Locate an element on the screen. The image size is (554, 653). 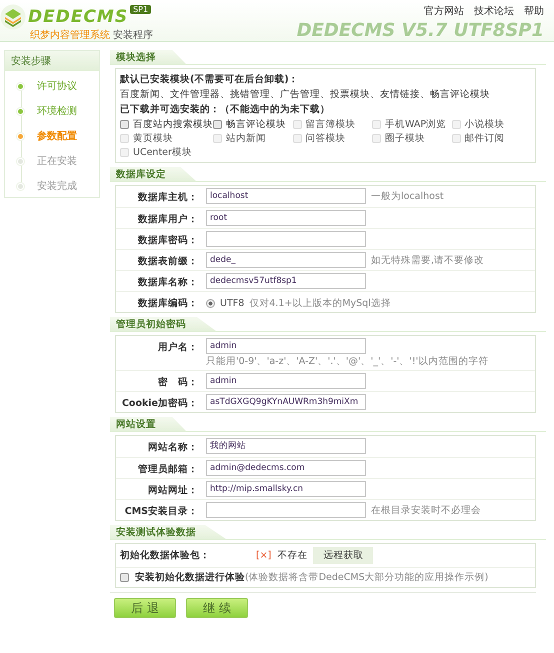
module-label: 圈子模块 is located at coordinates (405, 138).